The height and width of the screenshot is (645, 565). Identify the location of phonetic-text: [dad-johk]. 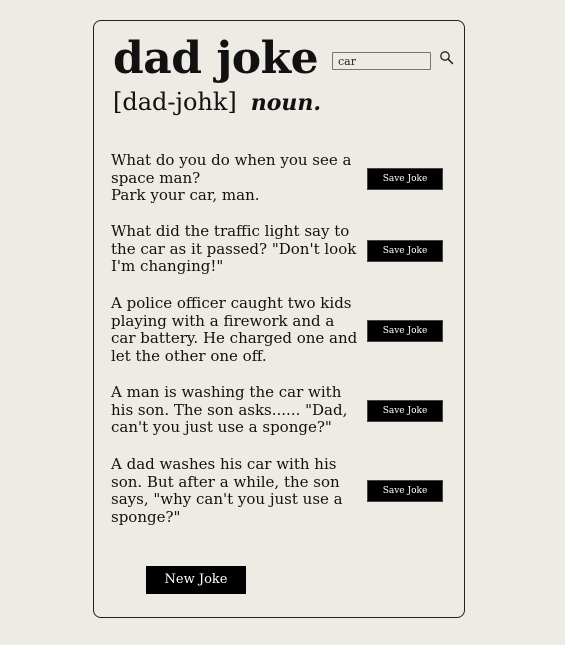
(175, 102).